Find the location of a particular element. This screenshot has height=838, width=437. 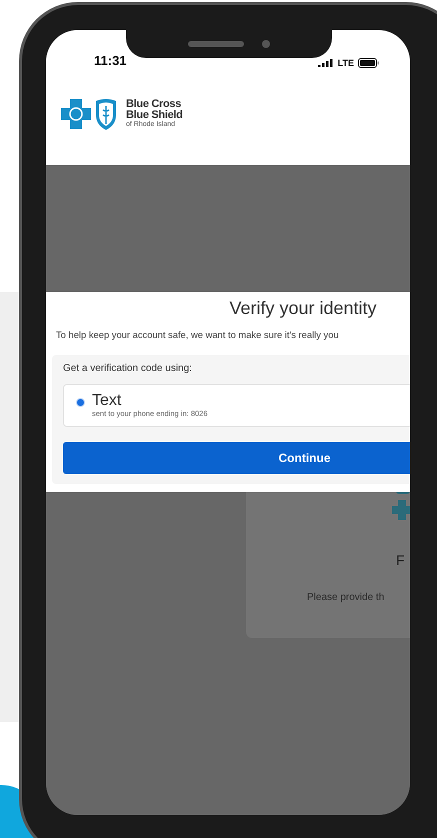

option-label: Text is located at coordinates (107, 401).